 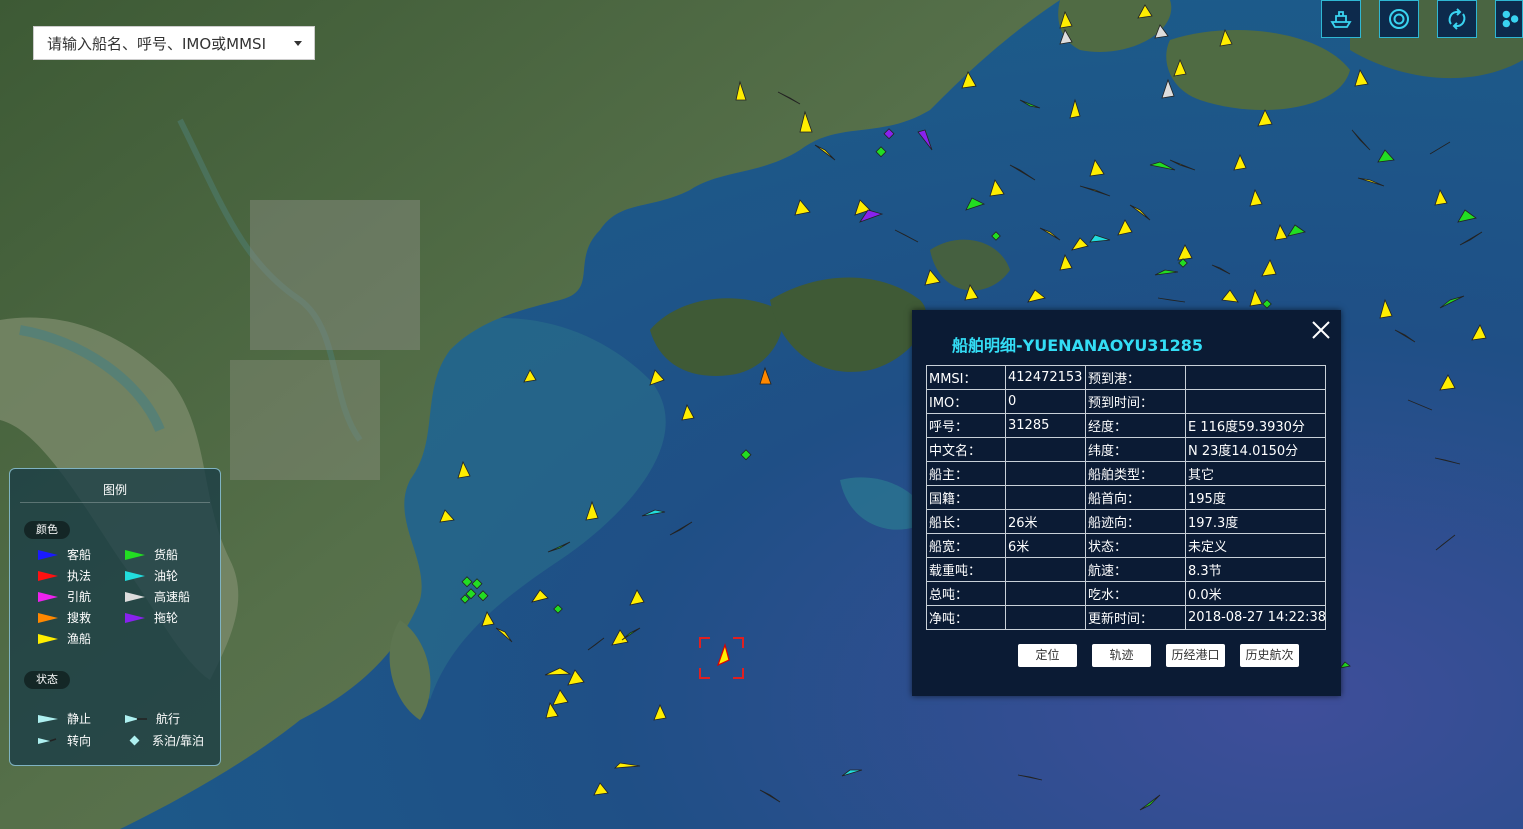 What do you see at coordinates (966, 401) in the screenshot?
I see `detail-label: IMO：` at bounding box center [966, 401].